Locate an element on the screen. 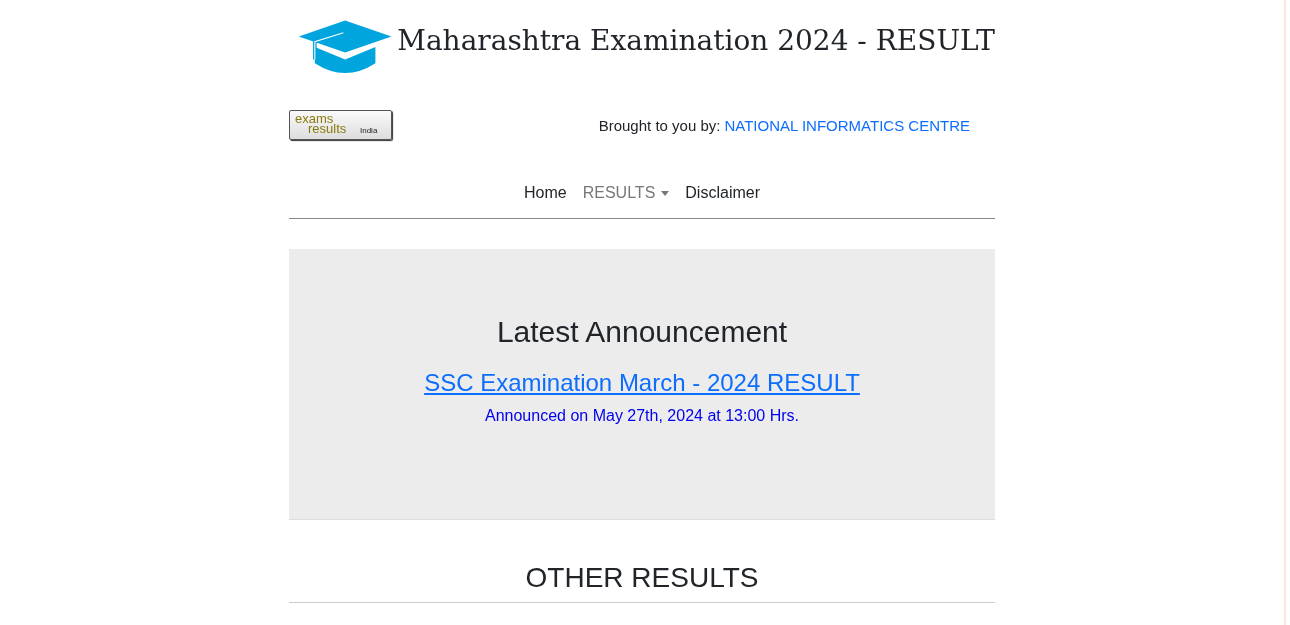  announcement-date: Announced on May 27th, 2024 at 13:00 Hrs. is located at coordinates (642, 416).